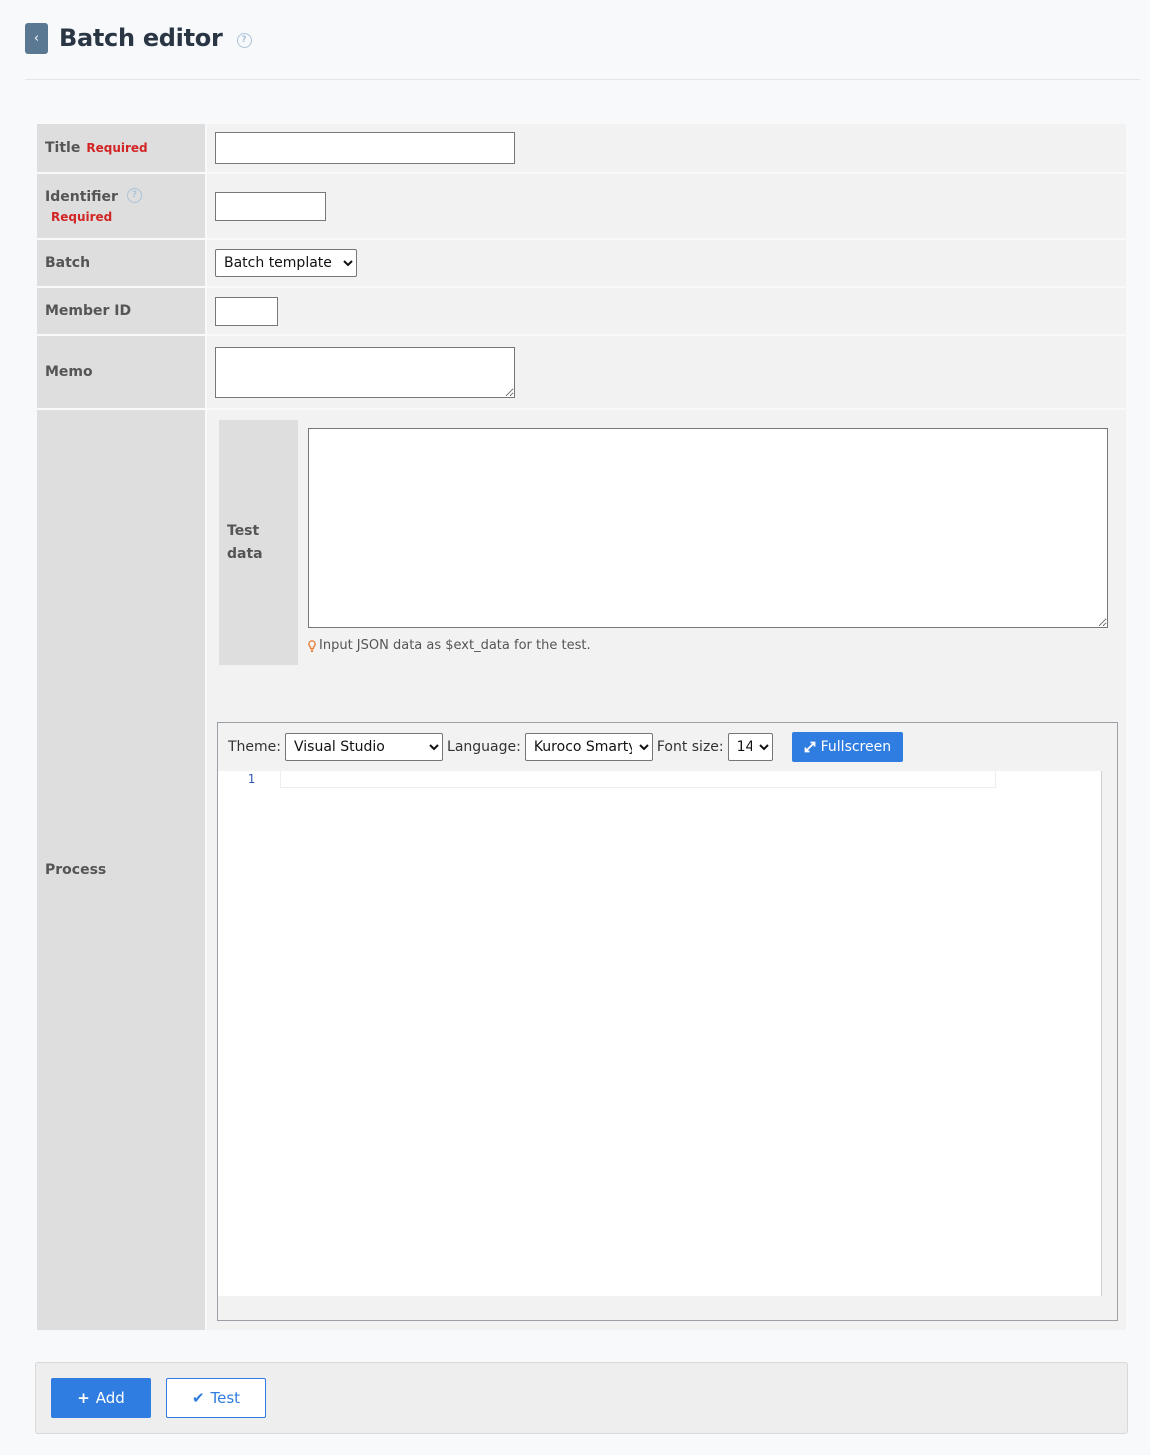 The image size is (1150, 1455). What do you see at coordinates (1109, 1033) in the screenshot?
I see `editor-scrollbar` at bounding box center [1109, 1033].